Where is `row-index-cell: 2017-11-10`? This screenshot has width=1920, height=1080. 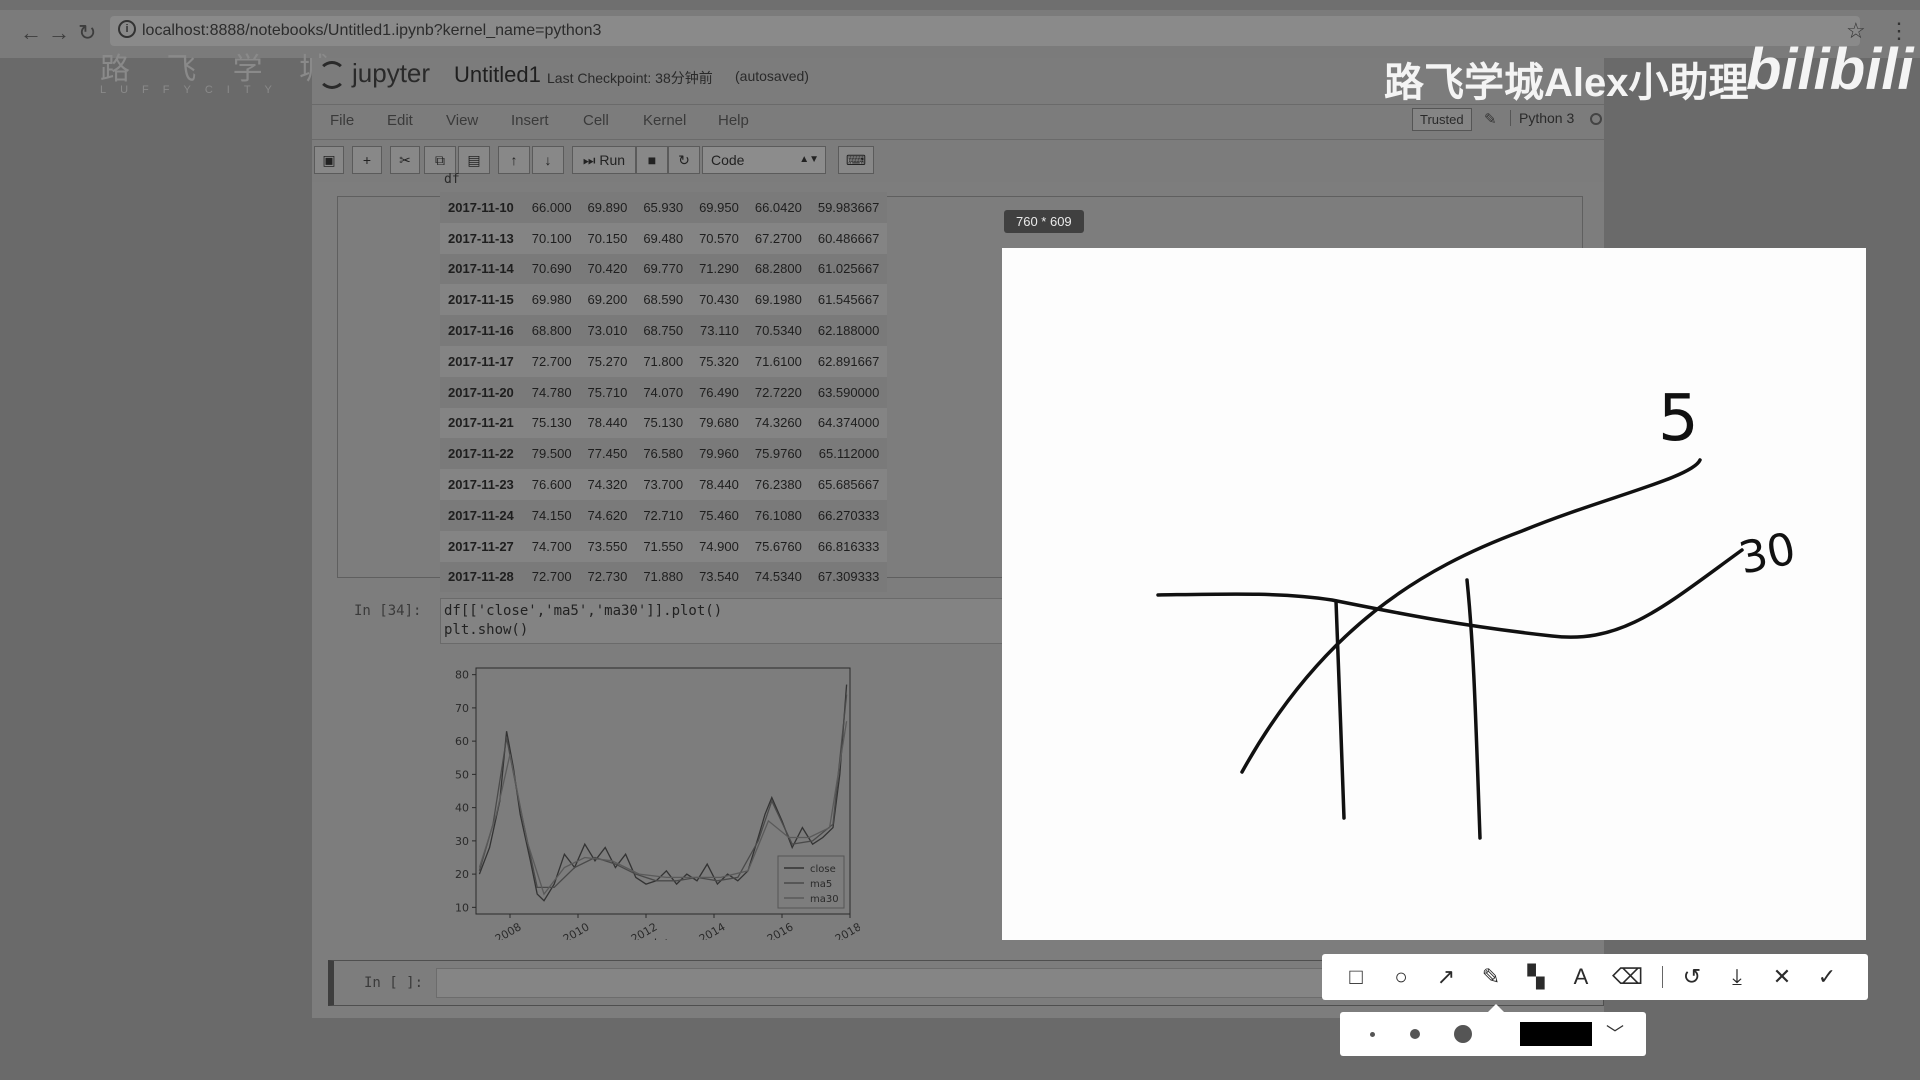
row-index-cell: 2017-11-10 is located at coordinates (482, 207).